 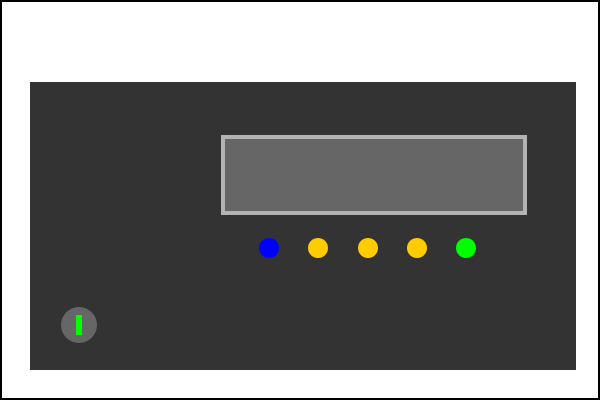 I want to click on power-button, so click(x=79, y=325).